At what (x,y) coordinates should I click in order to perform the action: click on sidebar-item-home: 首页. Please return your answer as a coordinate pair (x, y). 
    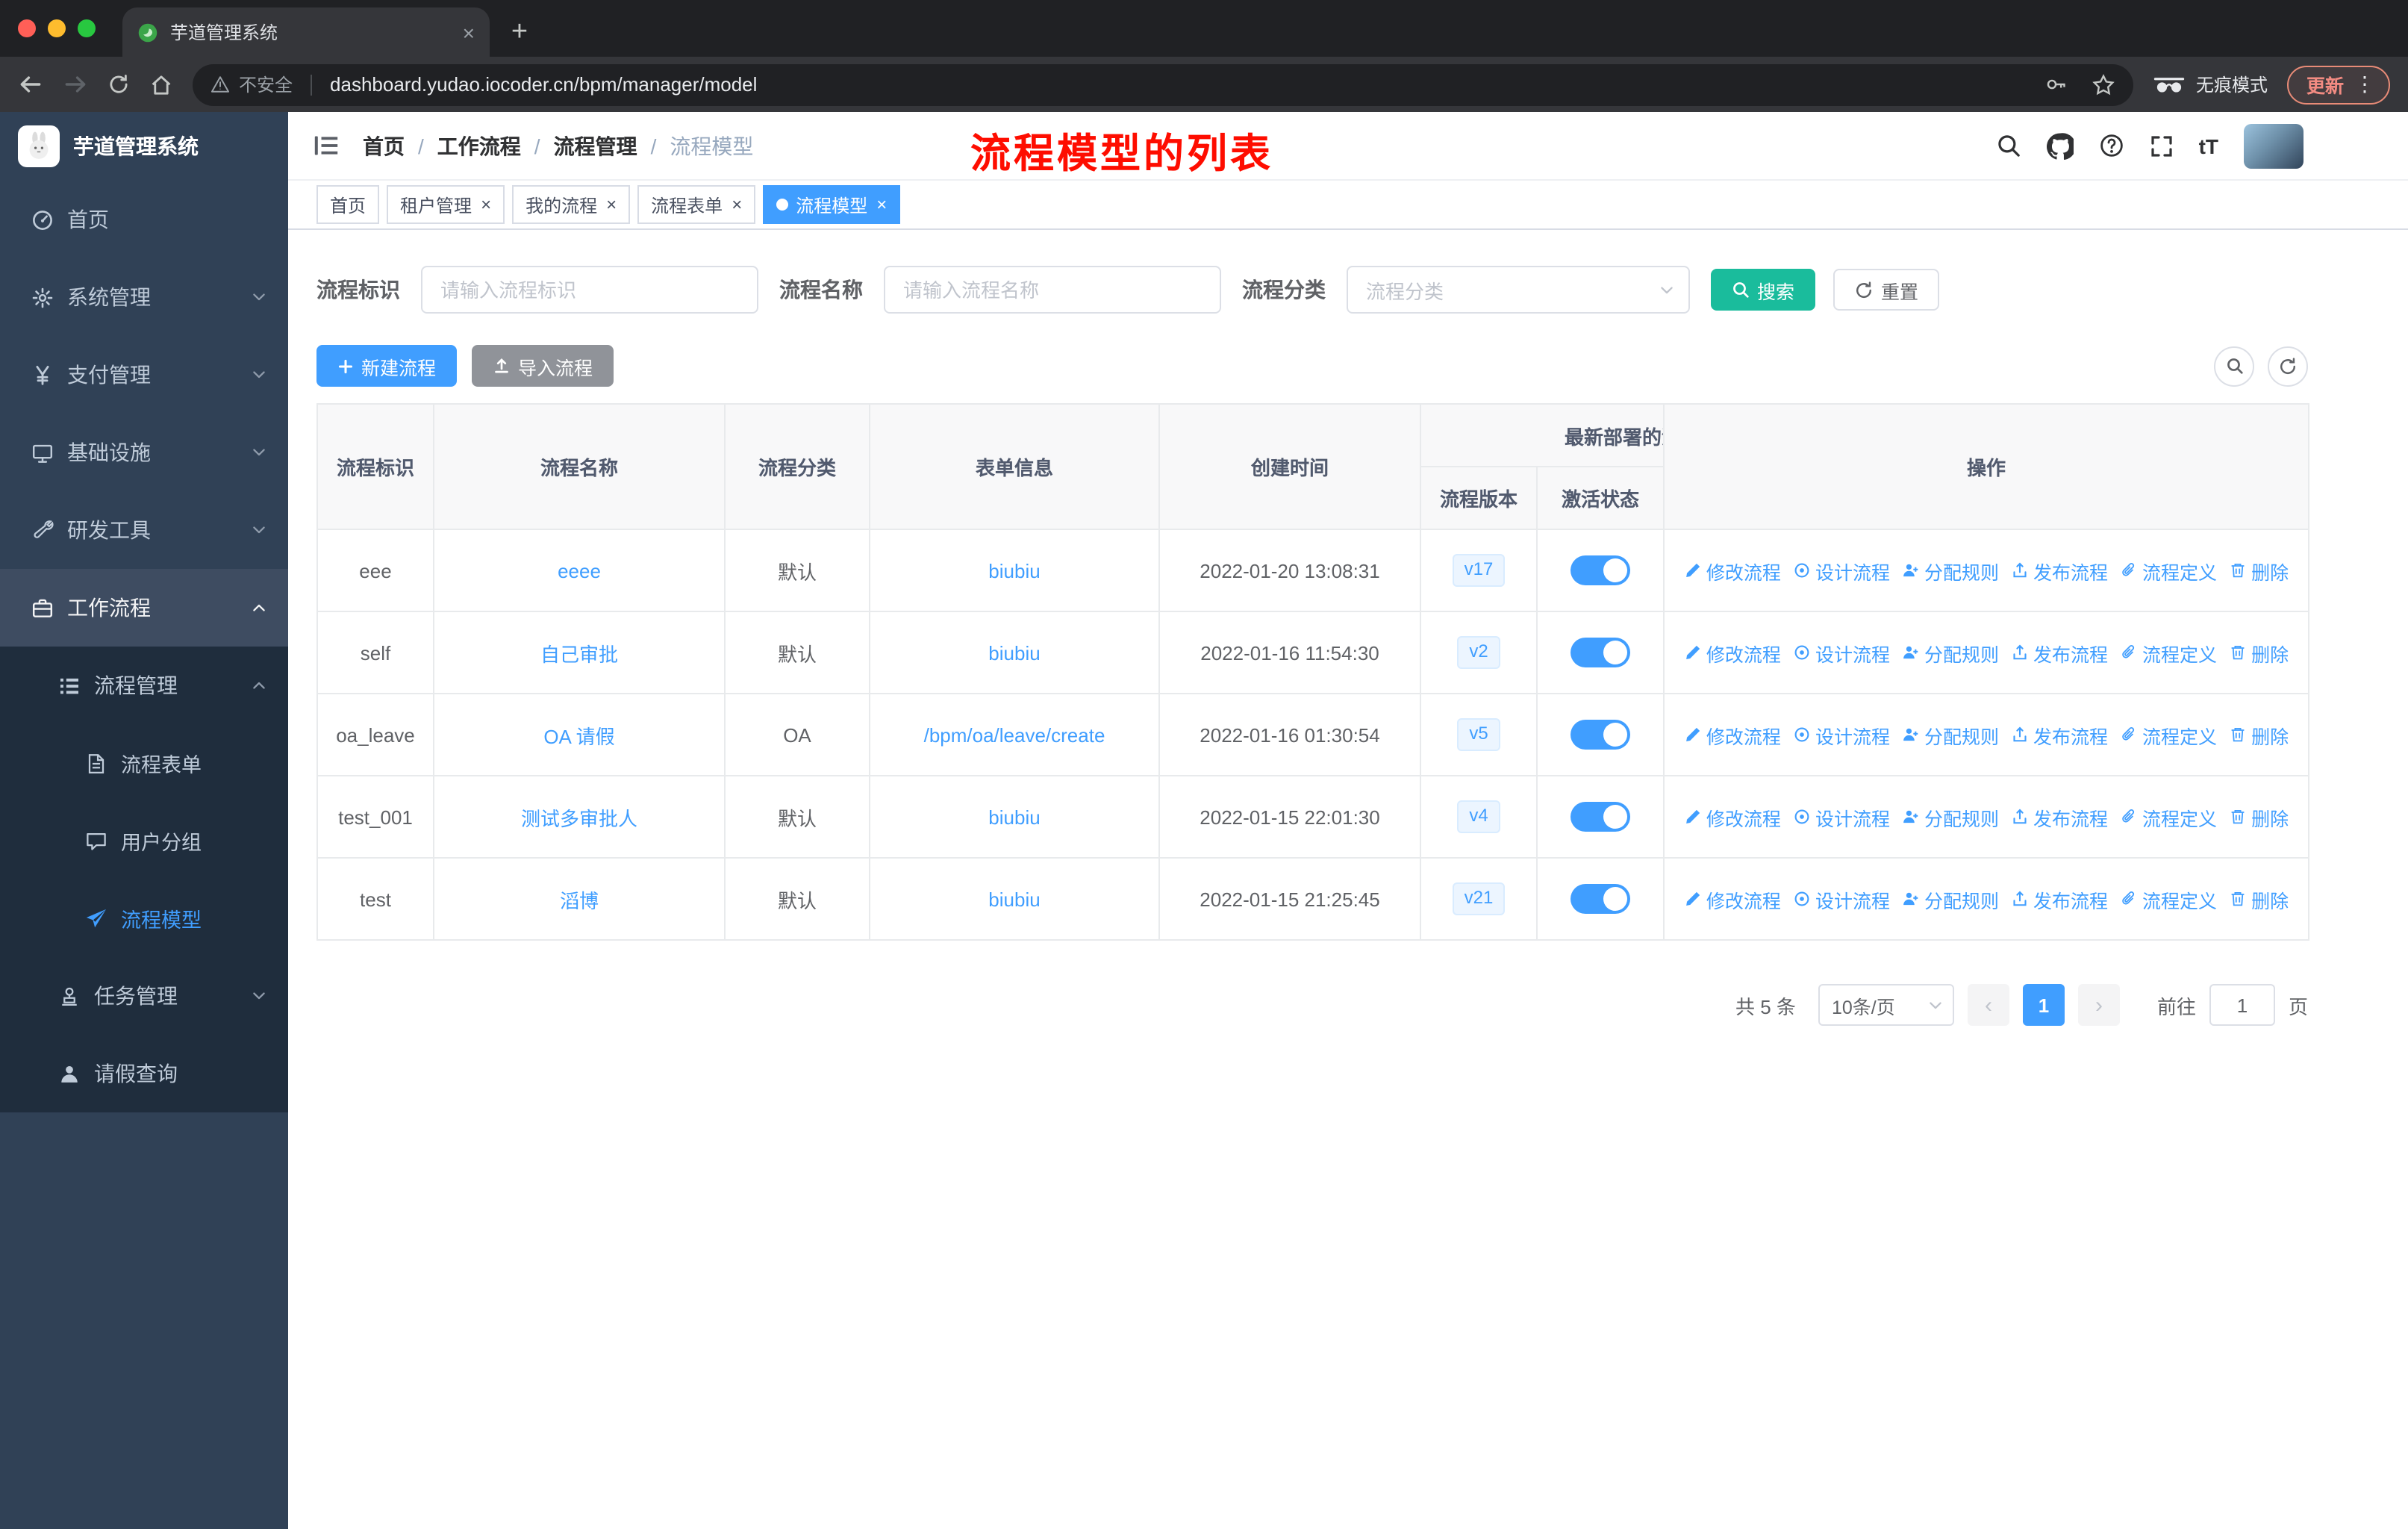
    Looking at the image, I should click on (144, 219).